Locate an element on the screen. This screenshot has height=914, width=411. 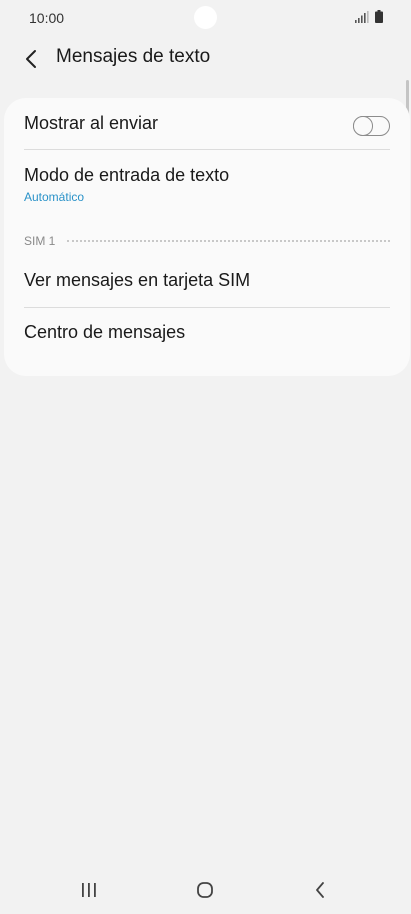
signal-bars-icon is located at coordinates (362, 17).